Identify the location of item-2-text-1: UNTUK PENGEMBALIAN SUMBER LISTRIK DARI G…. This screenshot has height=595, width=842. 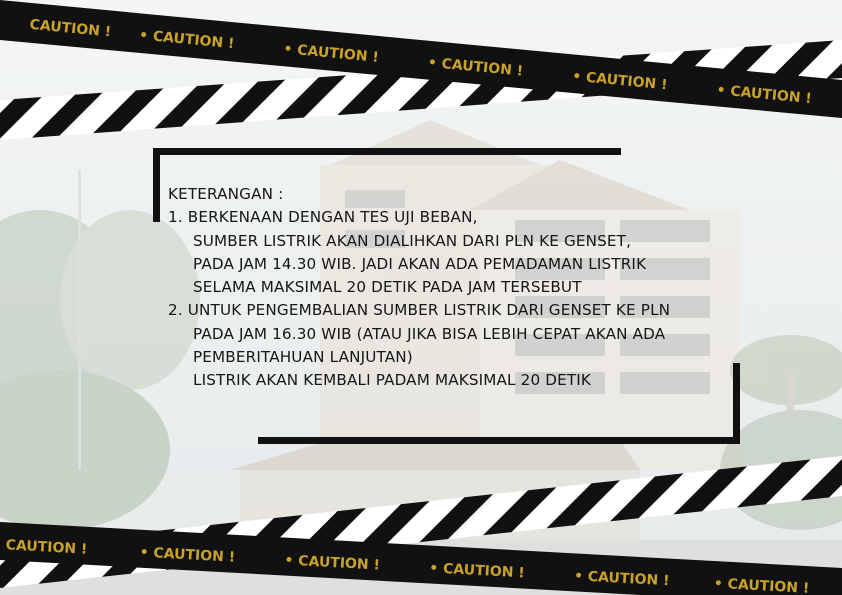
(429, 310).